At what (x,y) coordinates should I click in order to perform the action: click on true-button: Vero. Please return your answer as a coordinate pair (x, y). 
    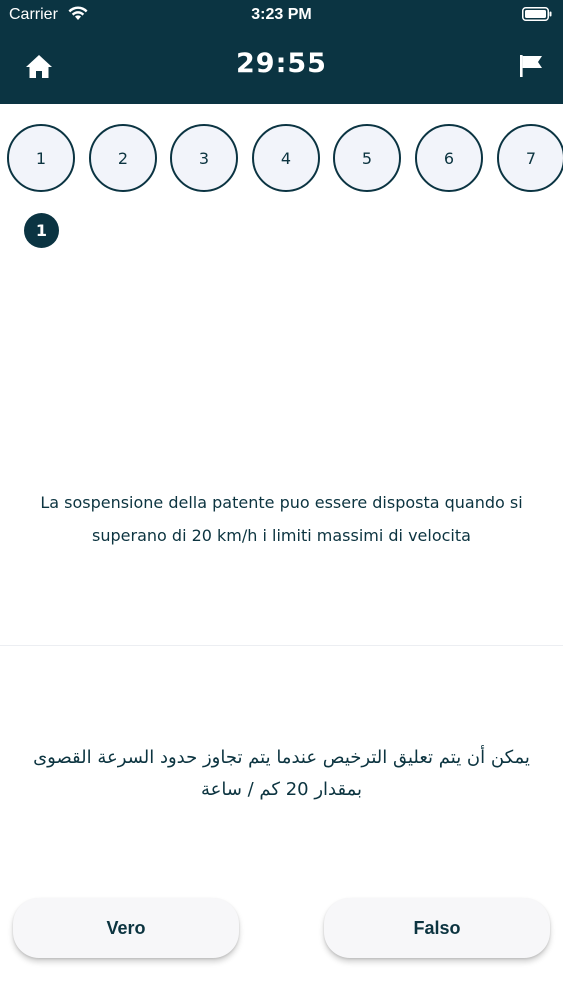
    Looking at the image, I should click on (126, 928).